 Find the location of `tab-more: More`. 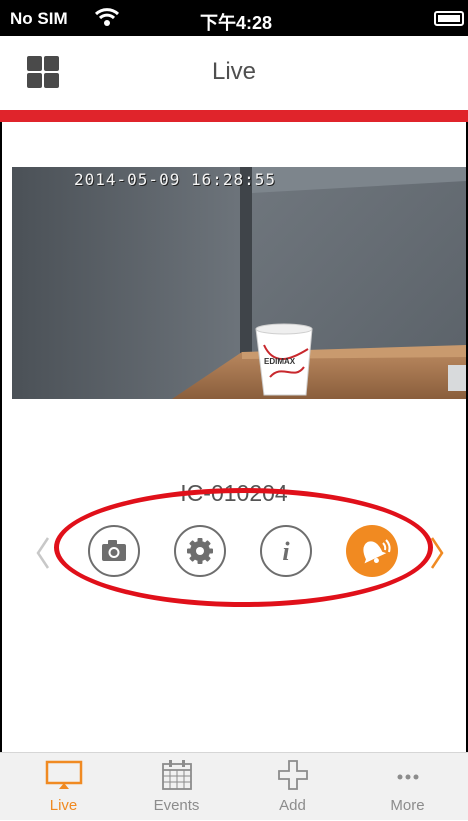

tab-more: More is located at coordinates (407, 787).